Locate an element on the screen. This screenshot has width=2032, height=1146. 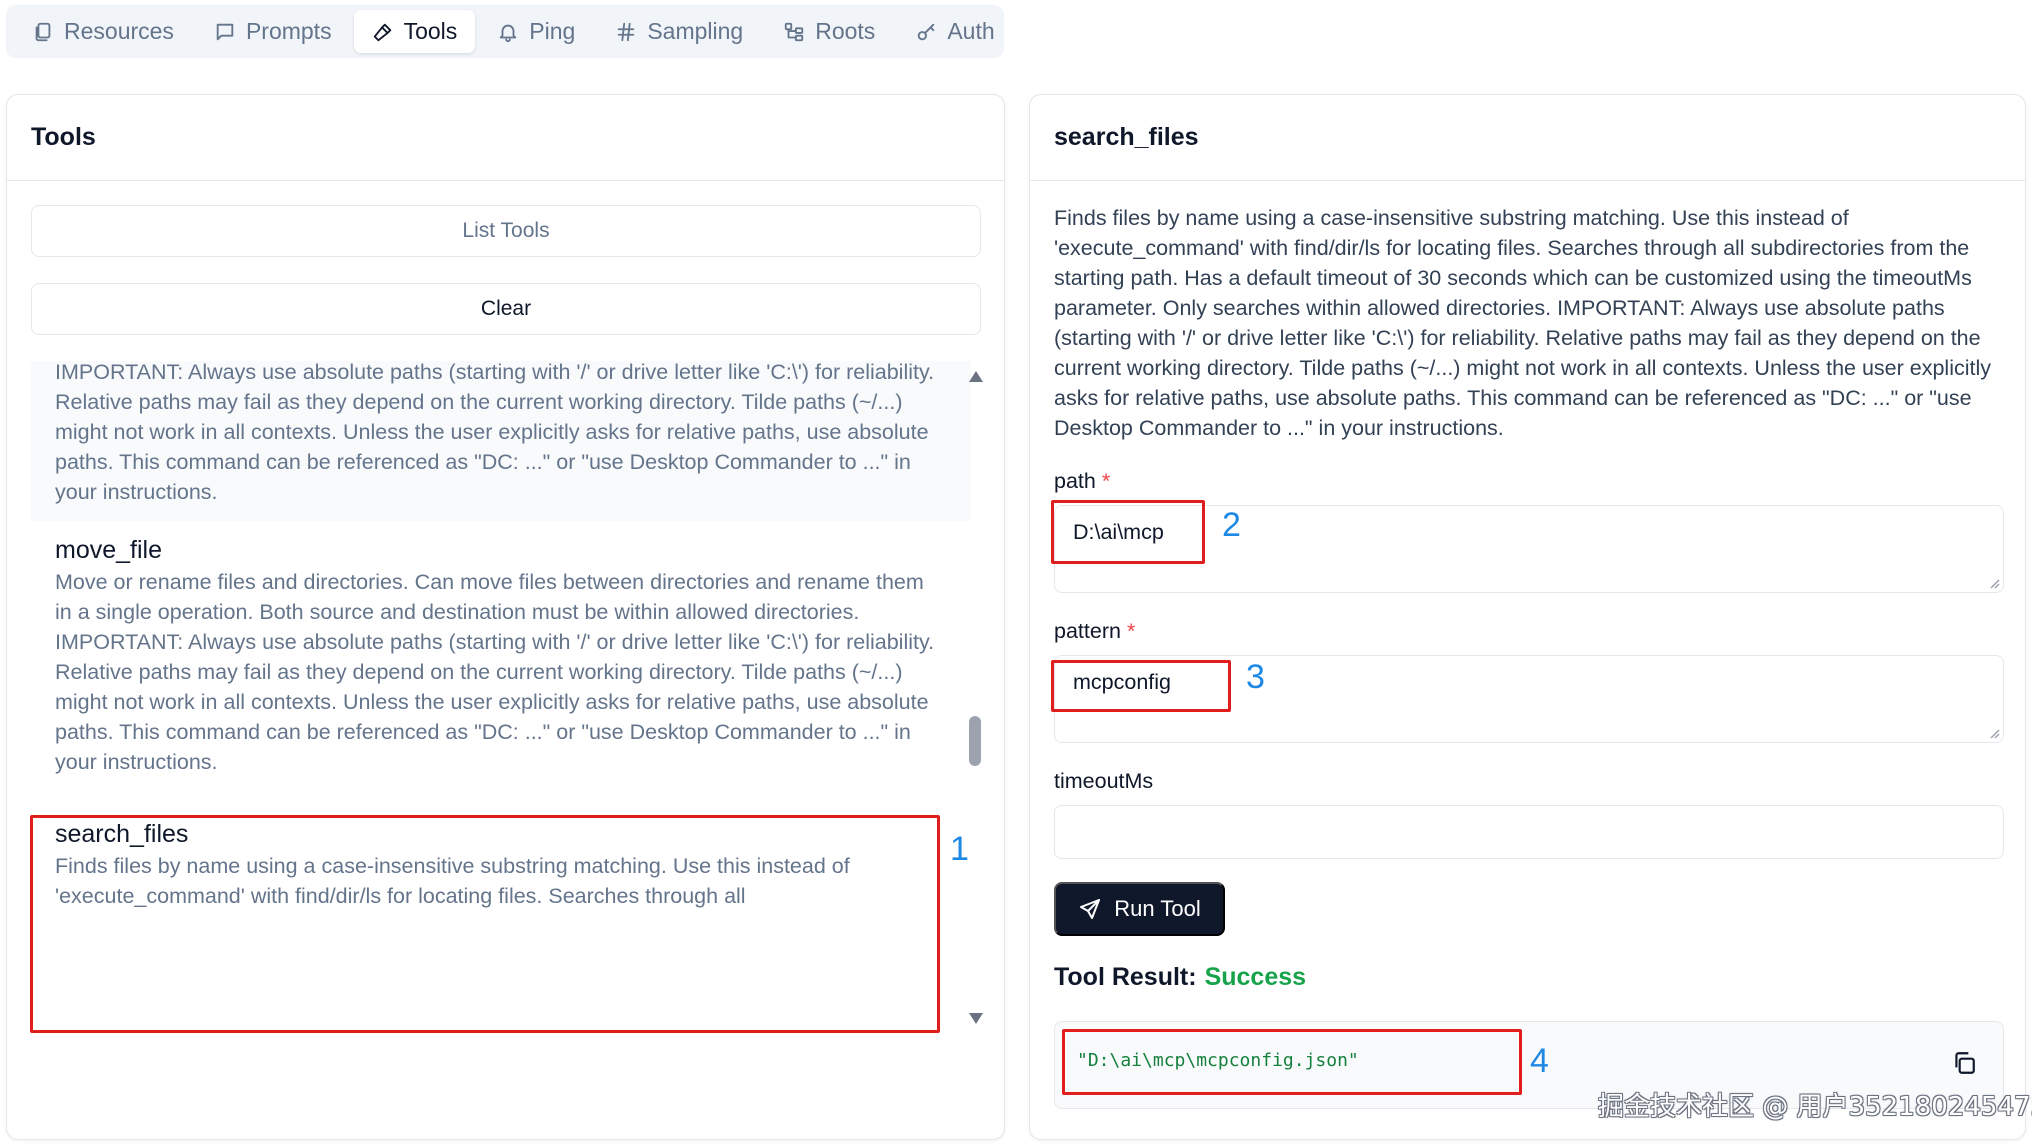
copy-icon is located at coordinates (1965, 1063).